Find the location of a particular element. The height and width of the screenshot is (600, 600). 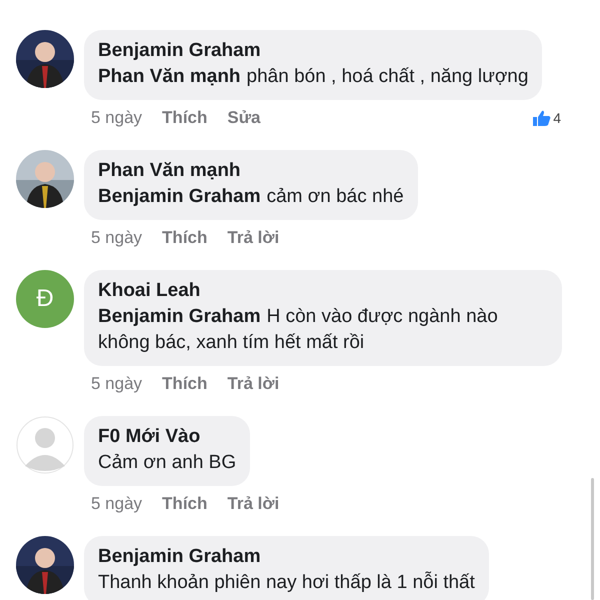

avatar: Đ is located at coordinates (45, 299).